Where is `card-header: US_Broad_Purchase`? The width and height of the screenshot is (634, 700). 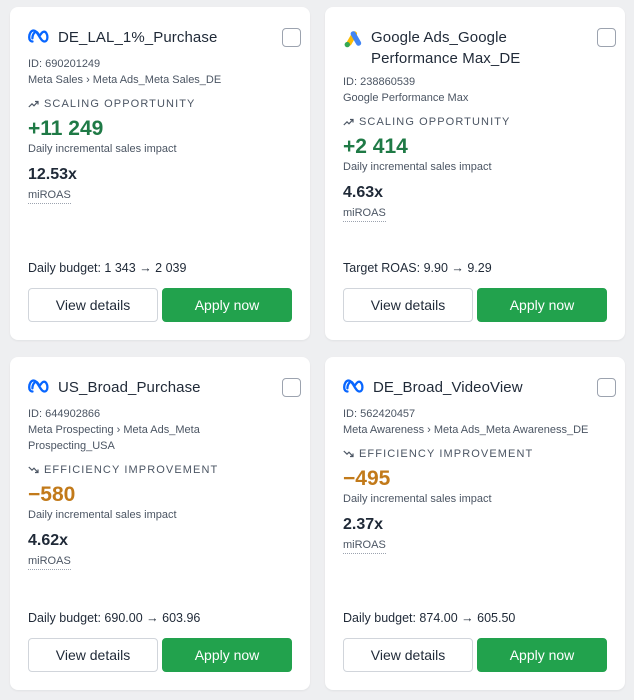
card-header: US_Broad_Purchase is located at coordinates (145, 387).